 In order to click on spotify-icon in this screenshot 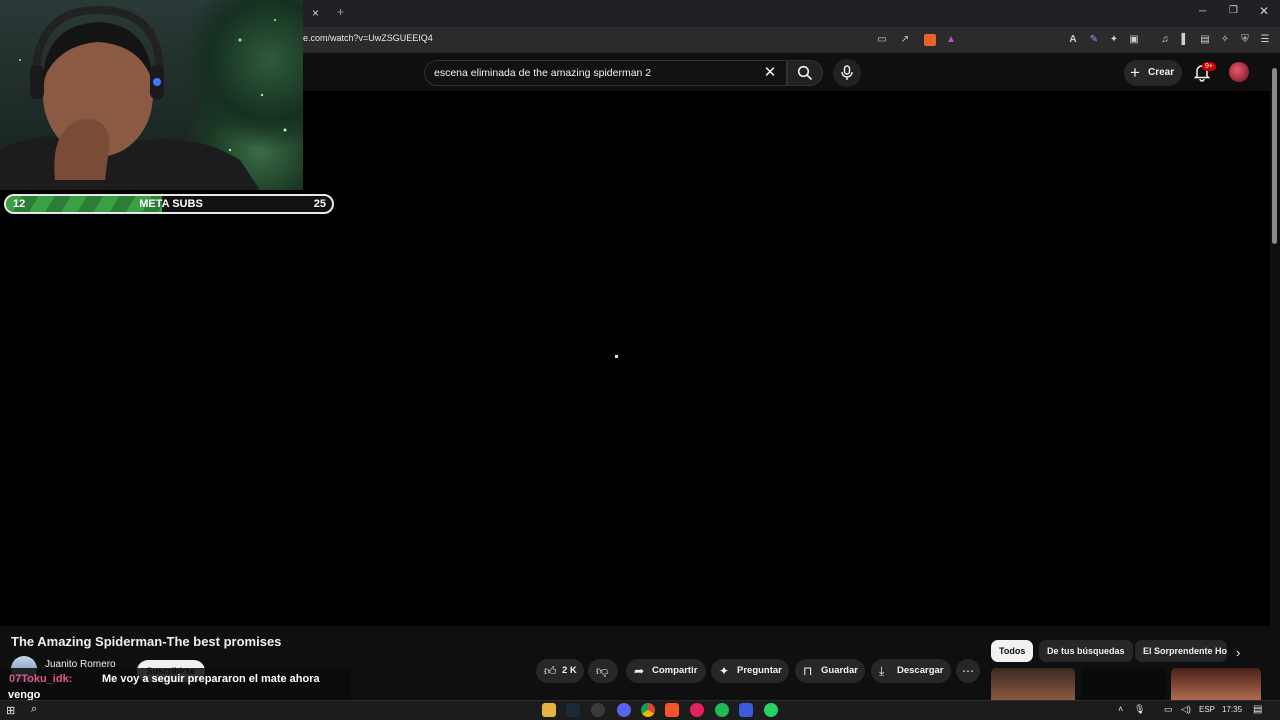, I will do `click(722, 710)`.